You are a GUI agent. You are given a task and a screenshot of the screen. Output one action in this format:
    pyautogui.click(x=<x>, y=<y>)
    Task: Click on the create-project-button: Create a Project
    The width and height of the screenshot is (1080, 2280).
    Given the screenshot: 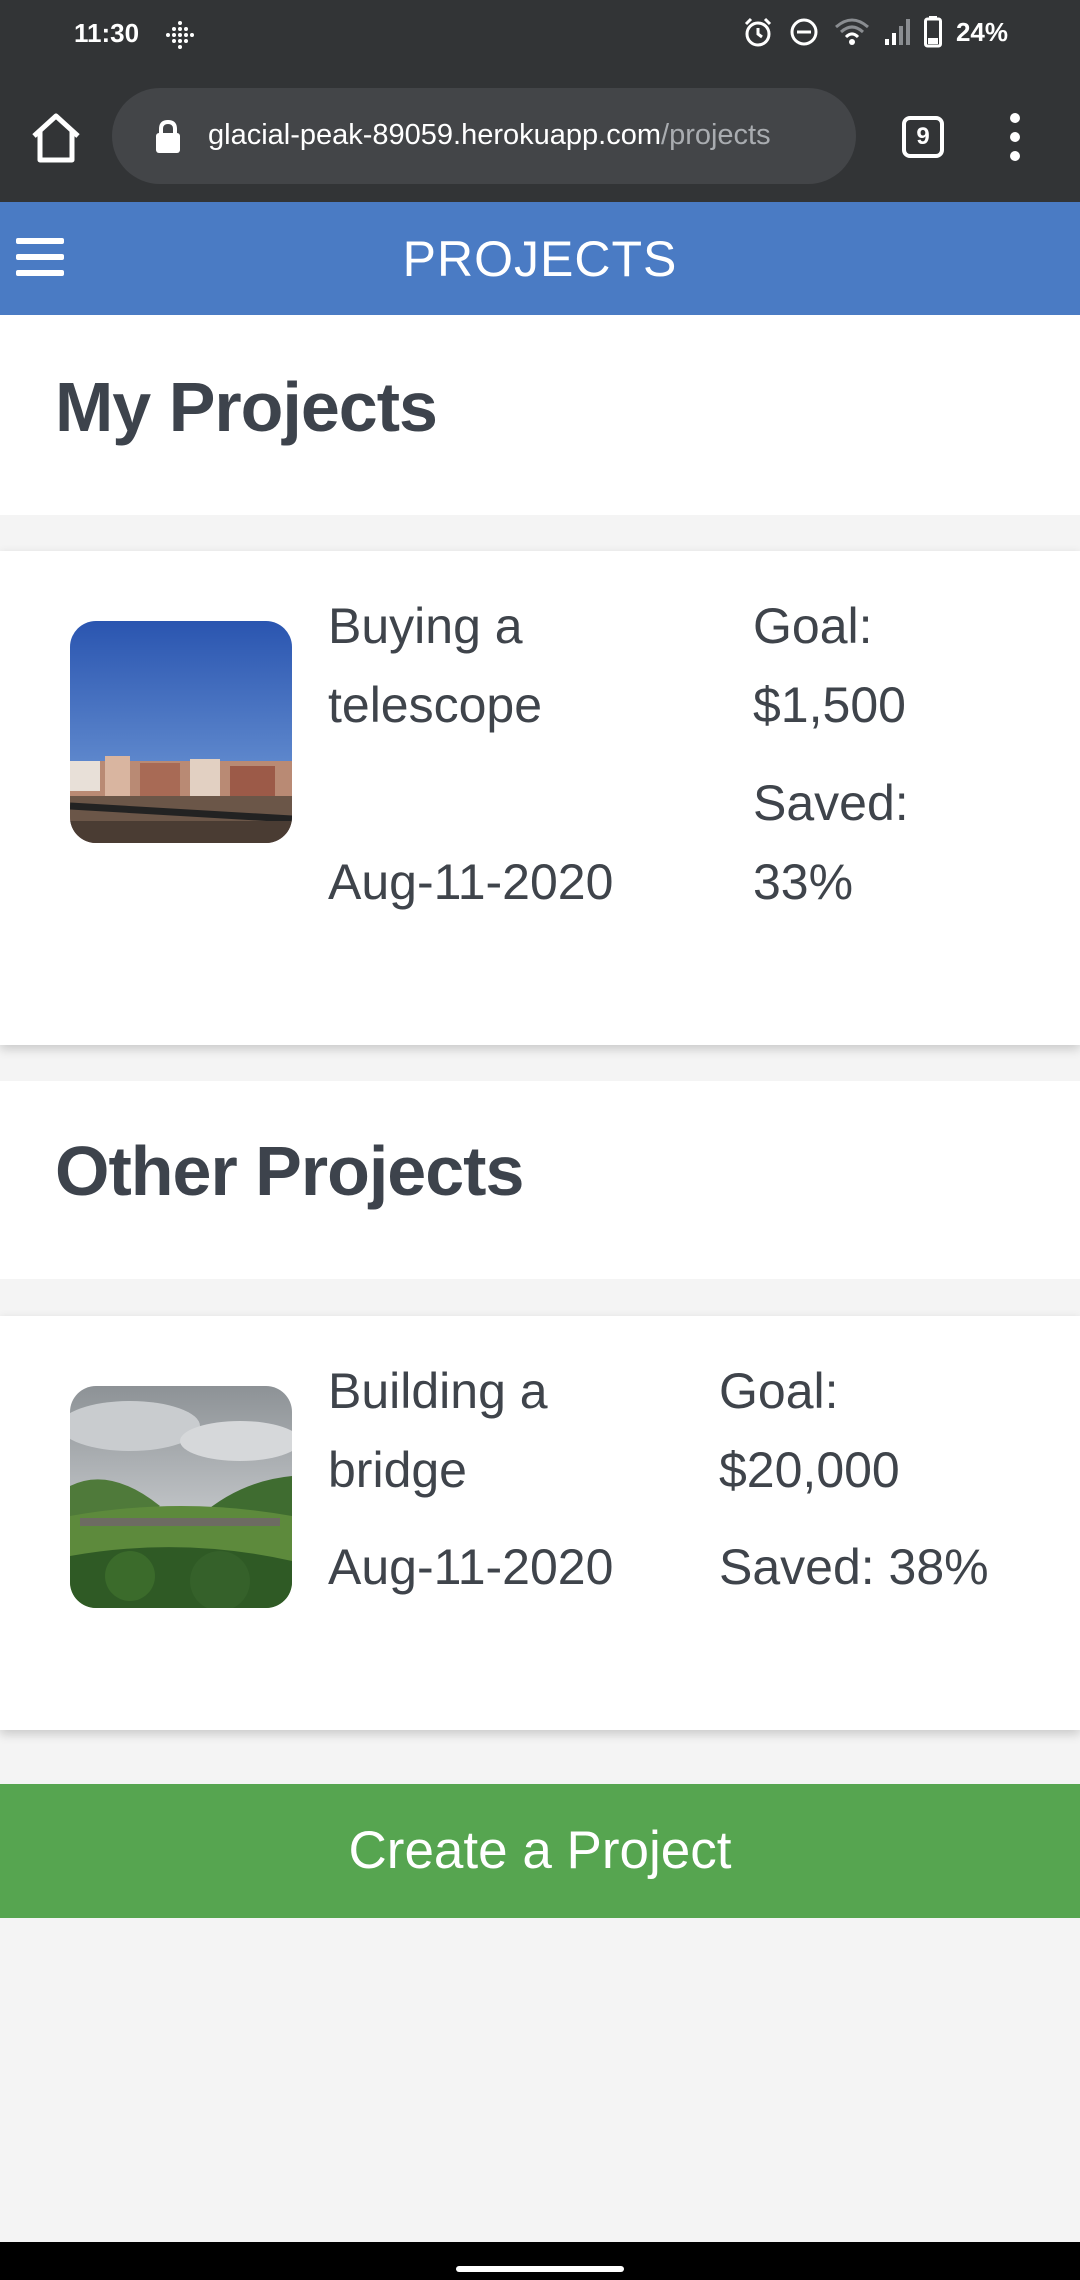 What is the action you would take?
    pyautogui.click(x=540, y=1851)
    